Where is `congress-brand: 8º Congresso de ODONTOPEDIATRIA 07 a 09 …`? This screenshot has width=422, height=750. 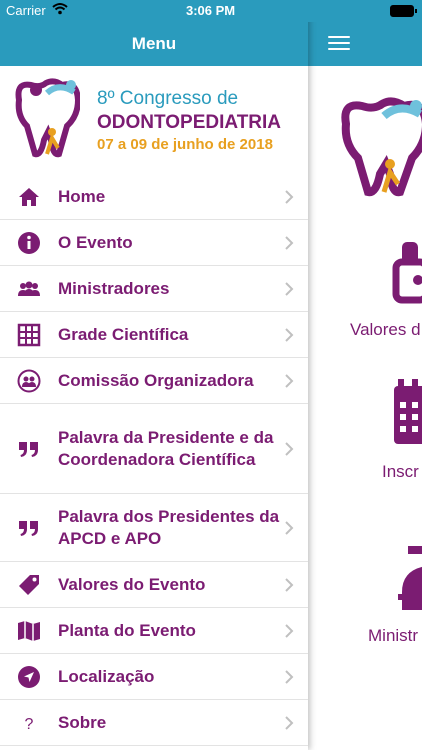 congress-brand: 8º Congresso de ODONTOPEDIATRIA 07 a 09 … is located at coordinates (154, 118).